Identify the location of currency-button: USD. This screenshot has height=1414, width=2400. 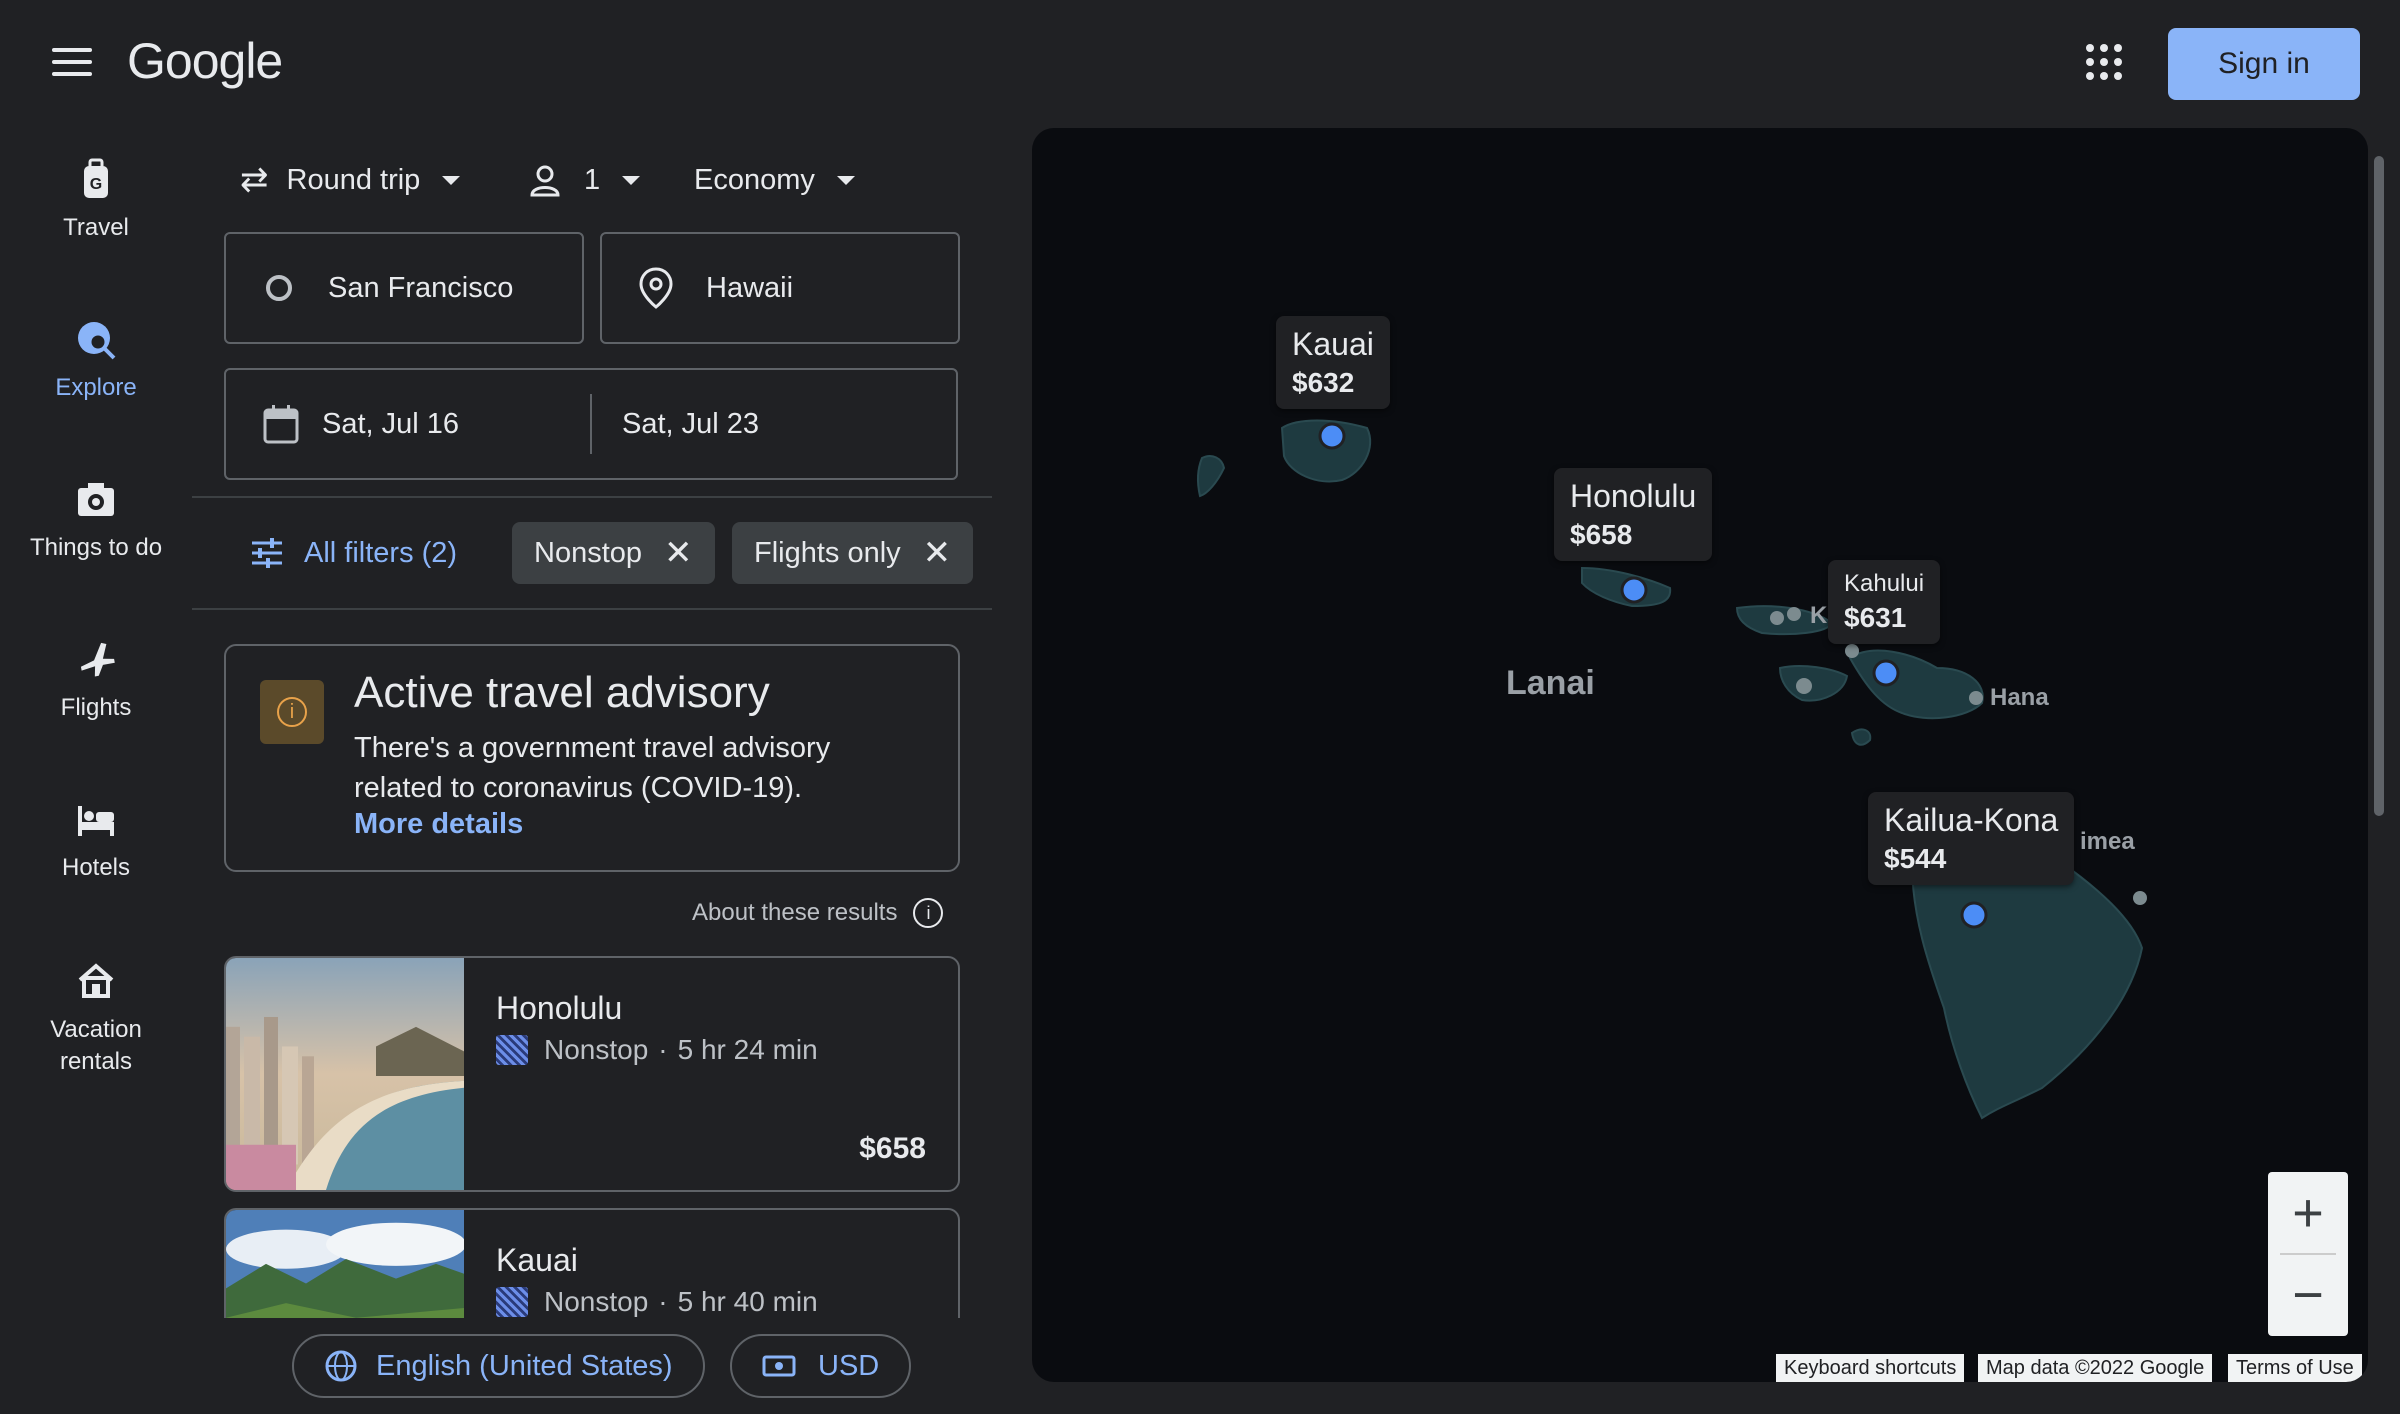
(821, 1366).